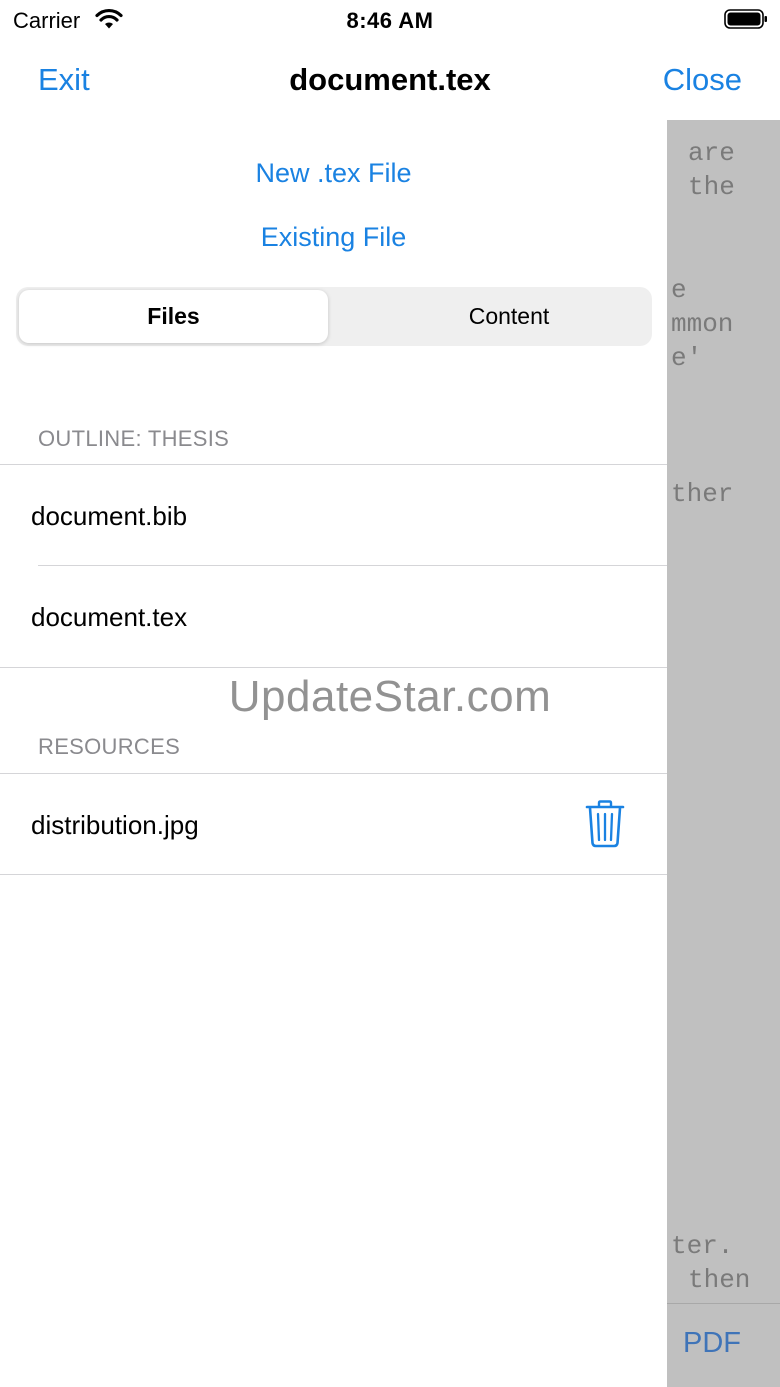 The image size is (780, 1387). What do you see at coordinates (702, 494) in the screenshot?
I see `editor-line: ther` at bounding box center [702, 494].